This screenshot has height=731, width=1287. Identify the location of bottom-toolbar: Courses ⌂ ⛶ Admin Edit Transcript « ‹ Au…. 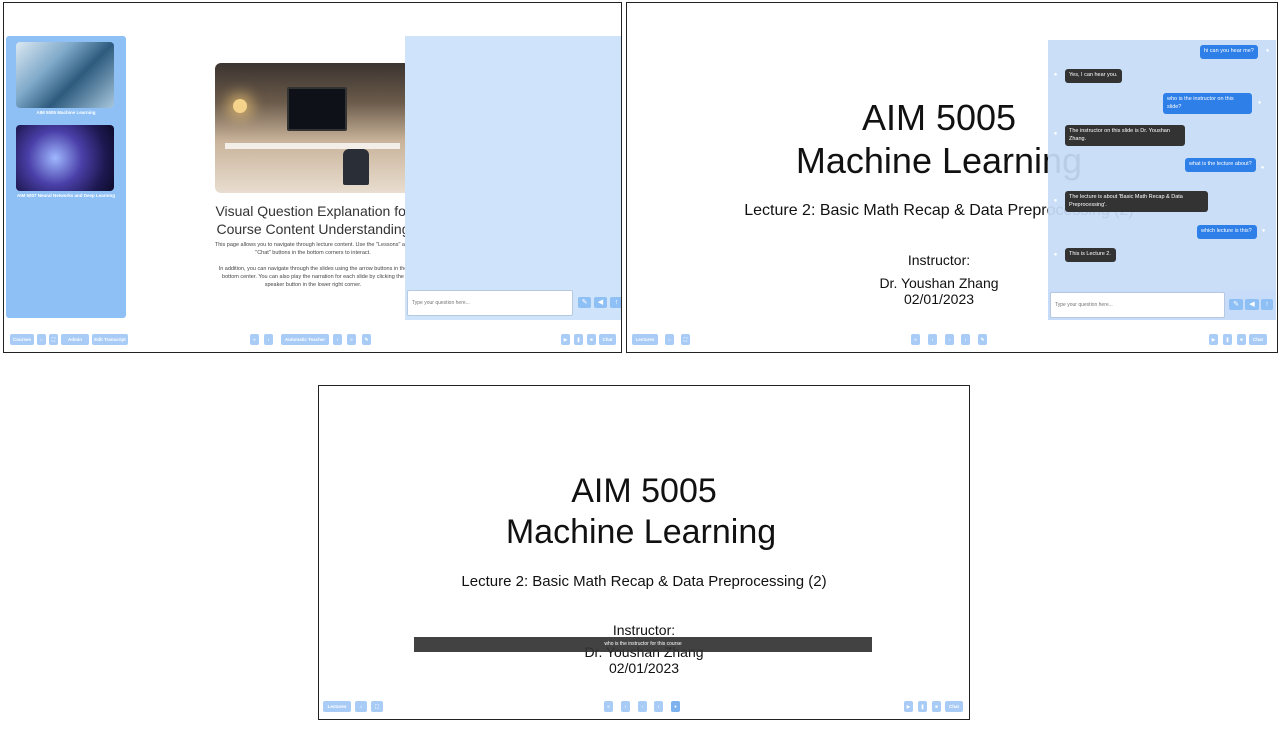
(312, 339).